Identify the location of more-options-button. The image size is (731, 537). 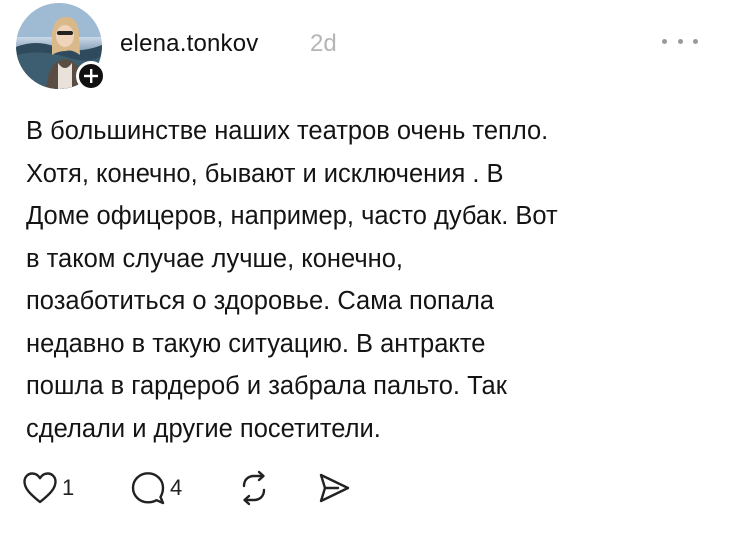
(680, 41).